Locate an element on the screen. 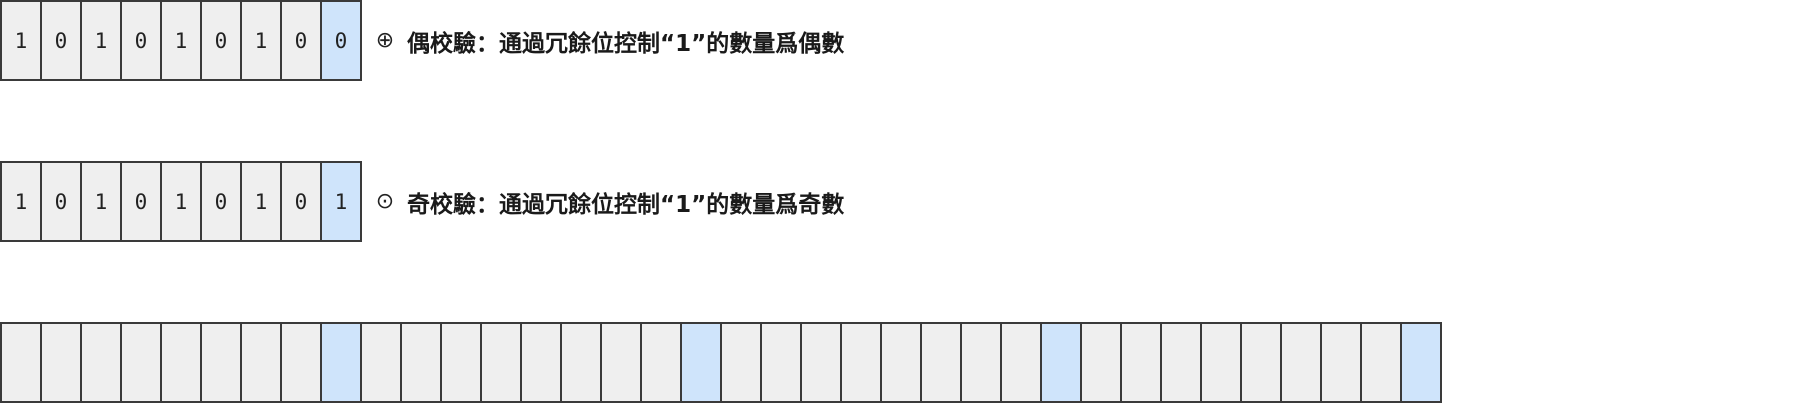  odd-parity-caption: 奇校驗：通過冗餘位控制“1”的數量爲奇數 is located at coordinates (626, 204).